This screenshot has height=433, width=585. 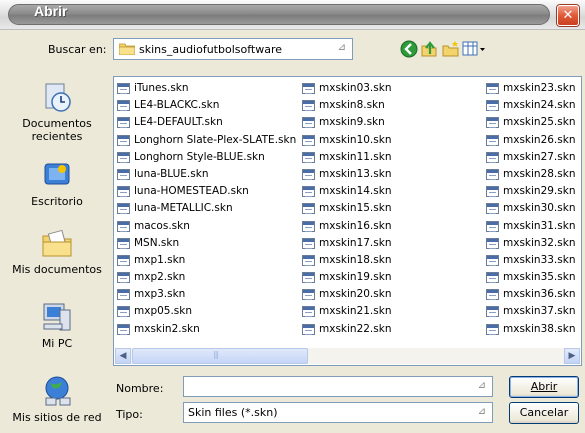 I want to click on file-item: mxskin15.skn, so click(x=346, y=208).